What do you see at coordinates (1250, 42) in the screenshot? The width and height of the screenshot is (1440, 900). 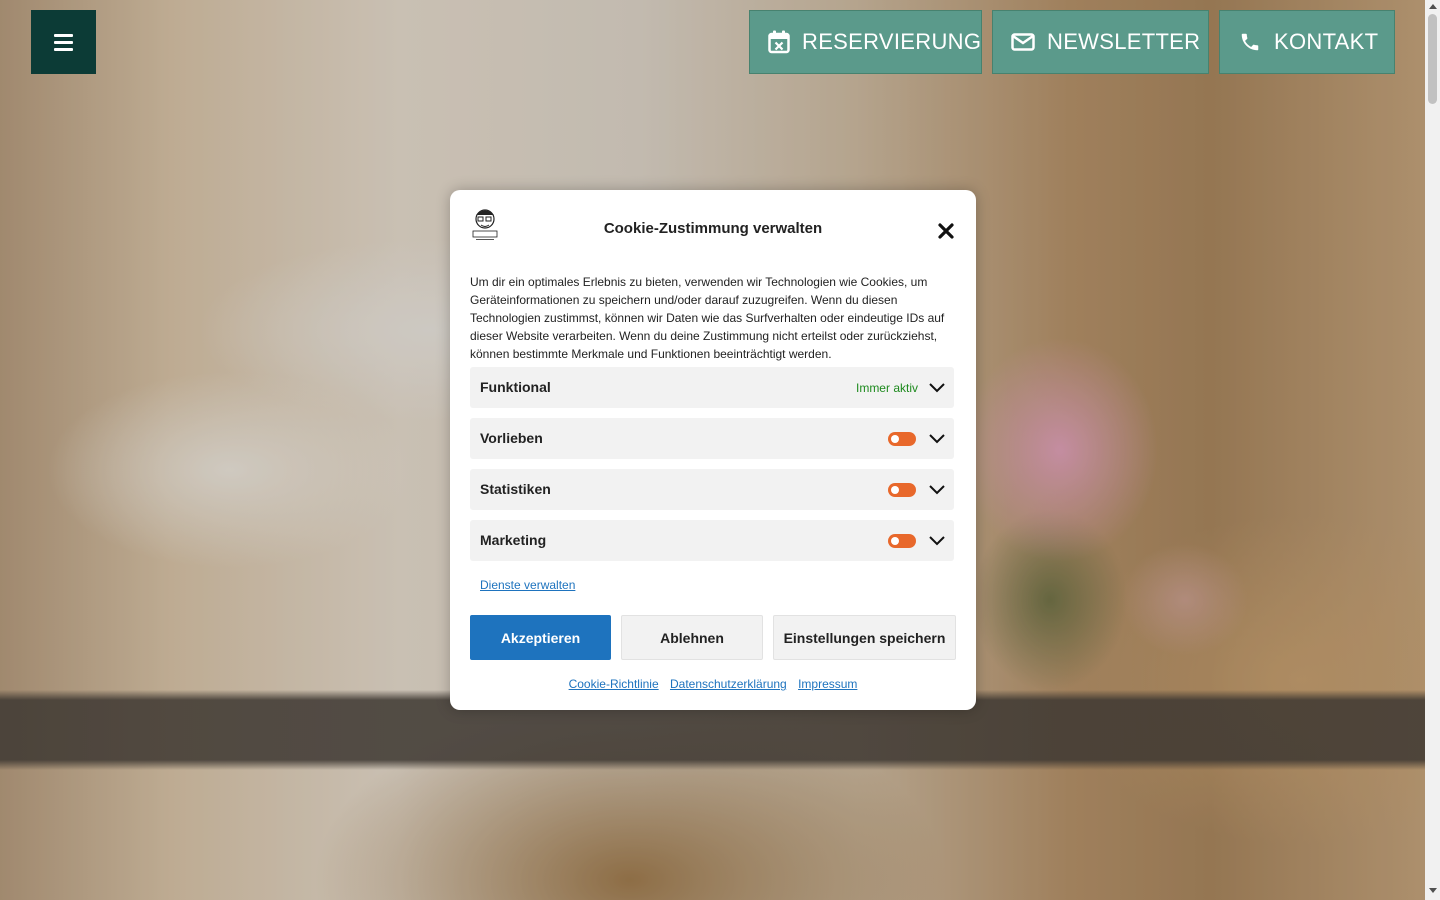 I see `phone-icon` at bounding box center [1250, 42].